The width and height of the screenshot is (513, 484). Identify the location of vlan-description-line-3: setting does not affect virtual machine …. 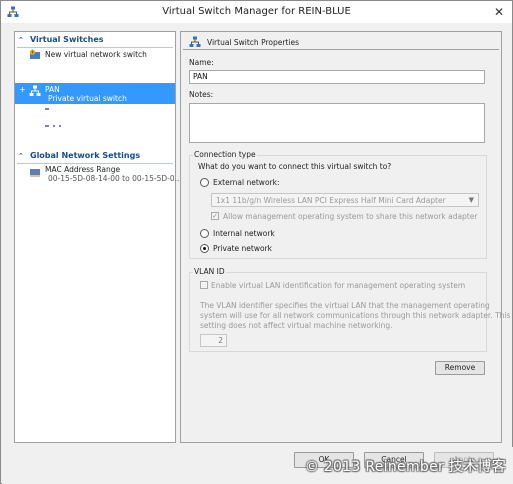
(296, 325).